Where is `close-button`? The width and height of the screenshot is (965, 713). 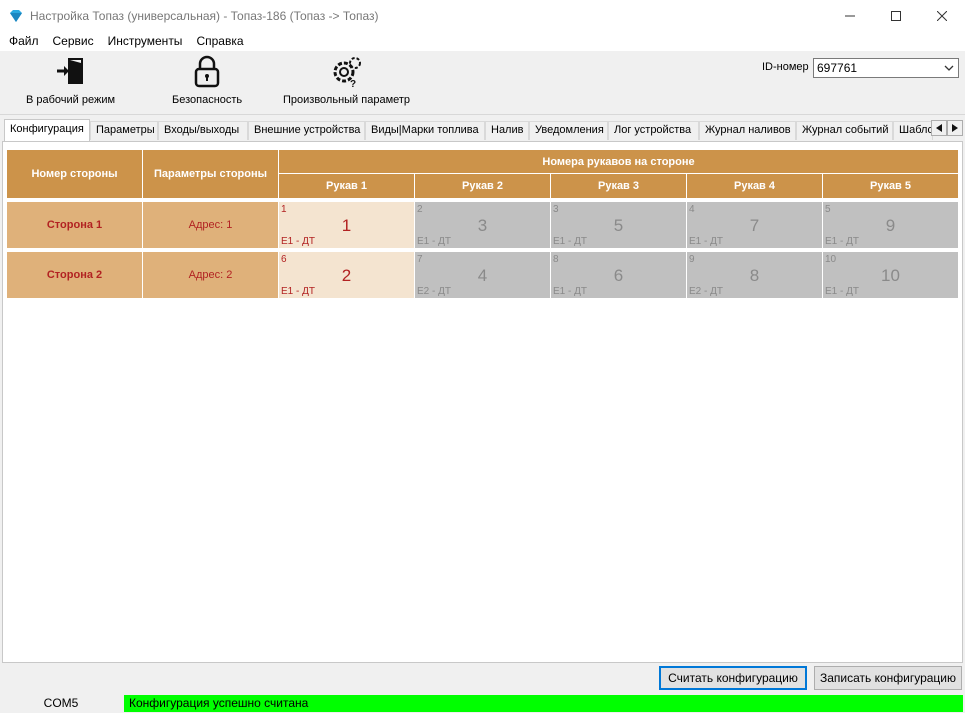 close-button is located at coordinates (942, 15).